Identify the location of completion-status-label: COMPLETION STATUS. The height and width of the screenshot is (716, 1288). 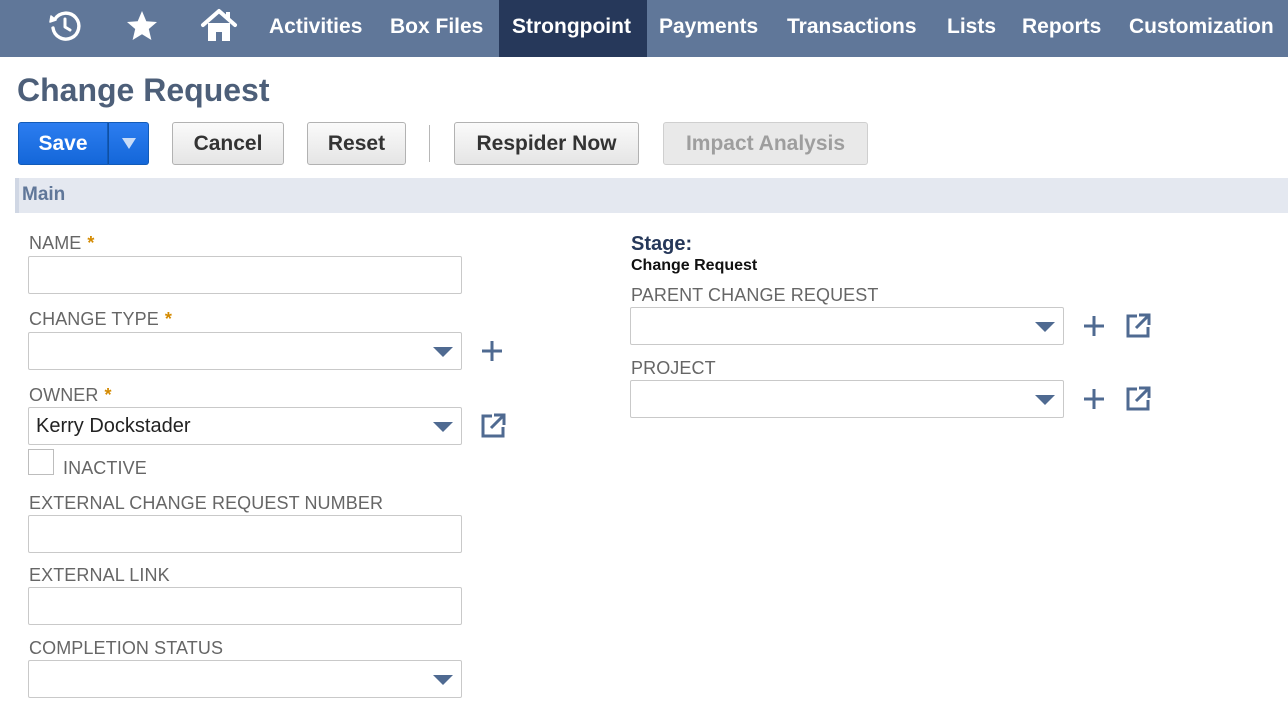
(126, 648).